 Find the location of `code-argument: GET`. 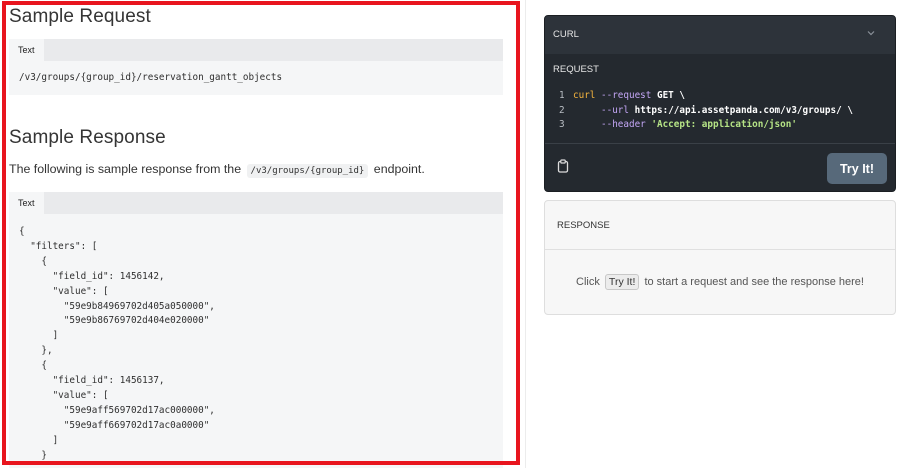

code-argument: GET is located at coordinates (665, 95).